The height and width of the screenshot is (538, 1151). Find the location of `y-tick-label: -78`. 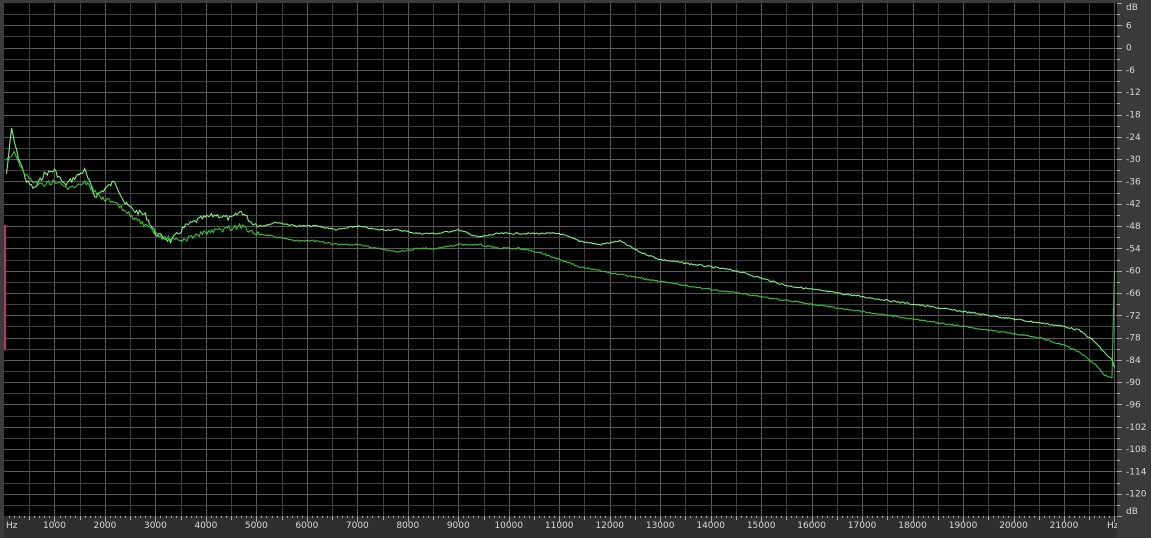

y-tick-label: -78 is located at coordinates (1133, 339).